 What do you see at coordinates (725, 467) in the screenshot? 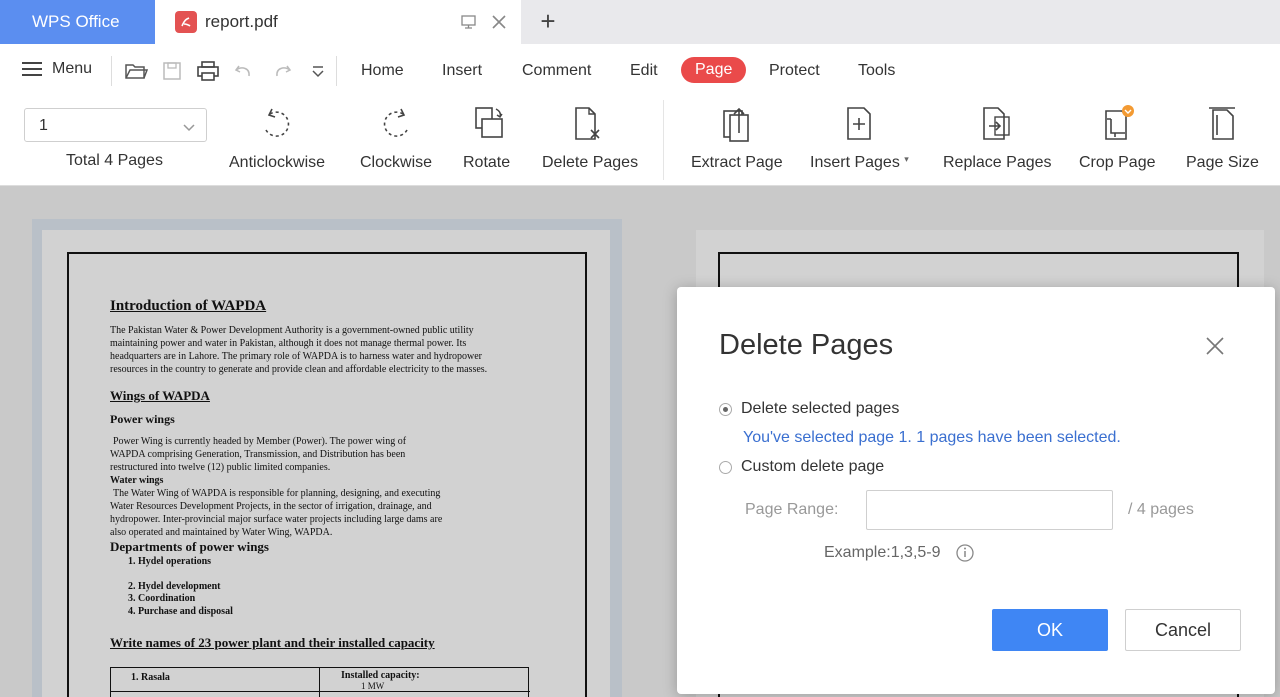
I see `radio-custom-delete` at bounding box center [725, 467].